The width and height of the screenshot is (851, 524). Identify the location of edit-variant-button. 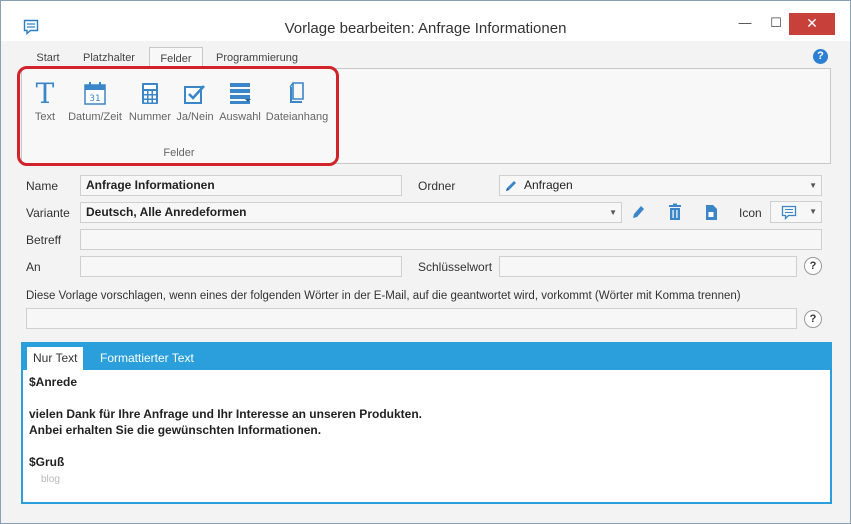
(638, 212).